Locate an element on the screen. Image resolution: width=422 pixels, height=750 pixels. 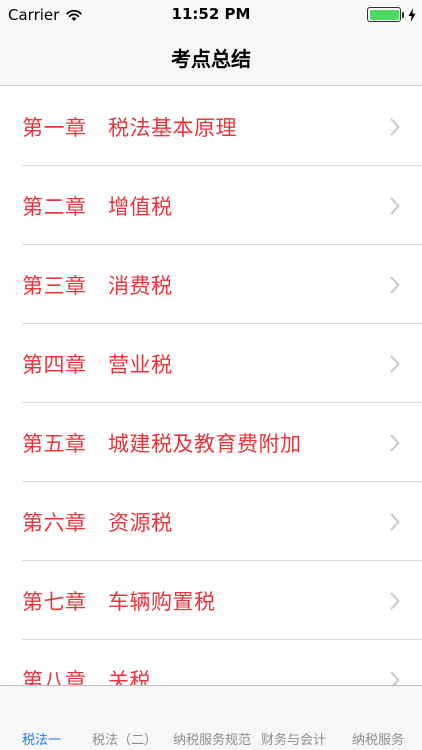
page-title: 考点总结 is located at coordinates (211, 59).